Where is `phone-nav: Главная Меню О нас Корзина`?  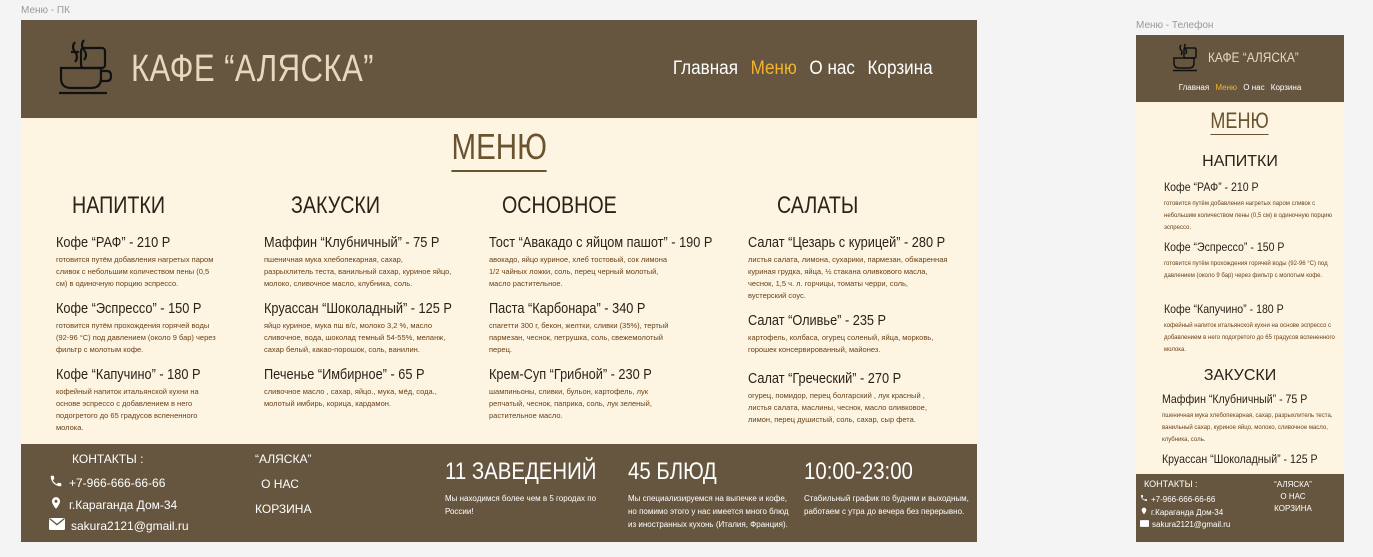
phone-nav: Главная Меню О нас Корзина is located at coordinates (1240, 87).